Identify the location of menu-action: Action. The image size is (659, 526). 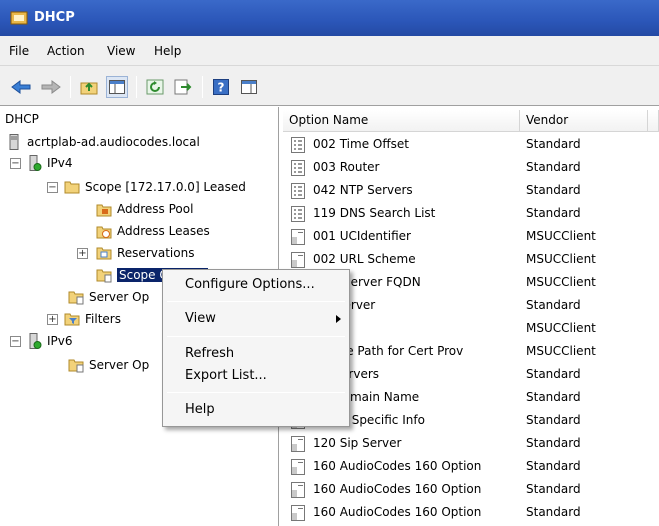
(66, 51).